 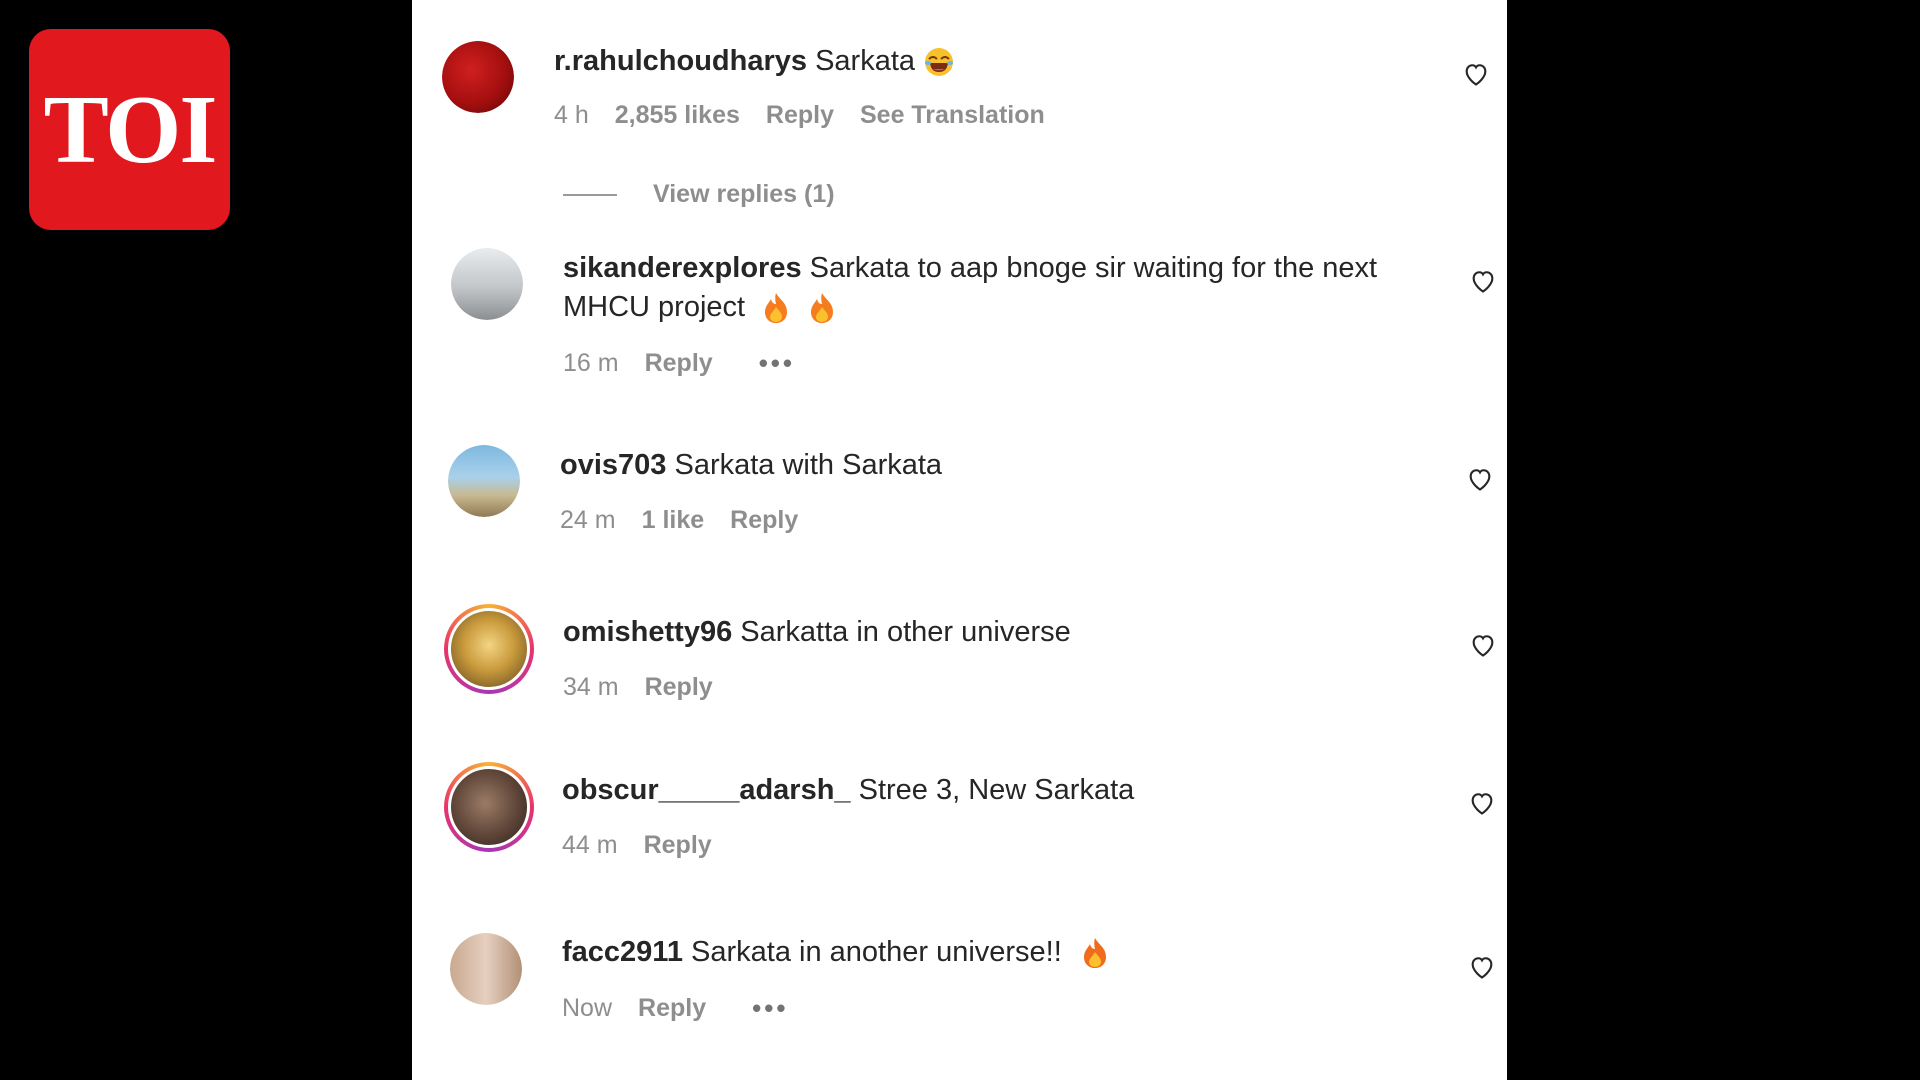 What do you see at coordinates (622, 952) in the screenshot?
I see `username-link: facc2911` at bounding box center [622, 952].